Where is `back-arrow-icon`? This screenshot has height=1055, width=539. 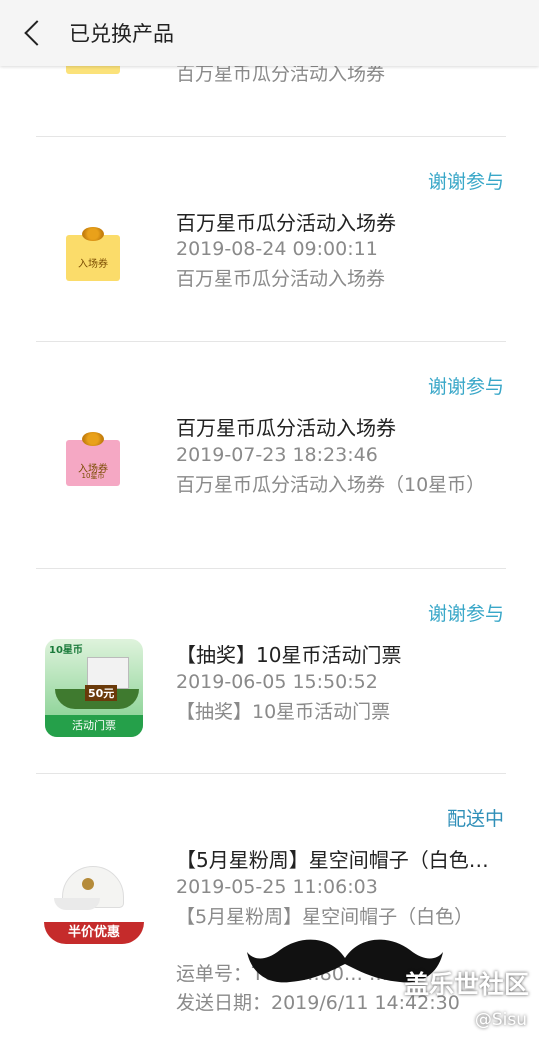
back-arrow-icon is located at coordinates (33, 33).